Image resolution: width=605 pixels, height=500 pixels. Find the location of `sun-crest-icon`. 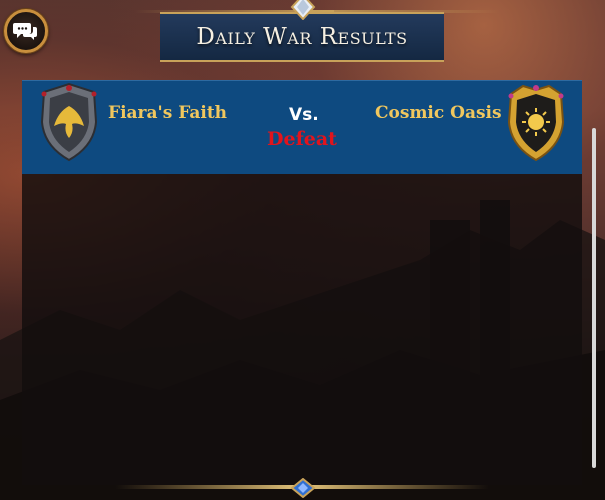

sun-crest-icon is located at coordinates (536, 123).